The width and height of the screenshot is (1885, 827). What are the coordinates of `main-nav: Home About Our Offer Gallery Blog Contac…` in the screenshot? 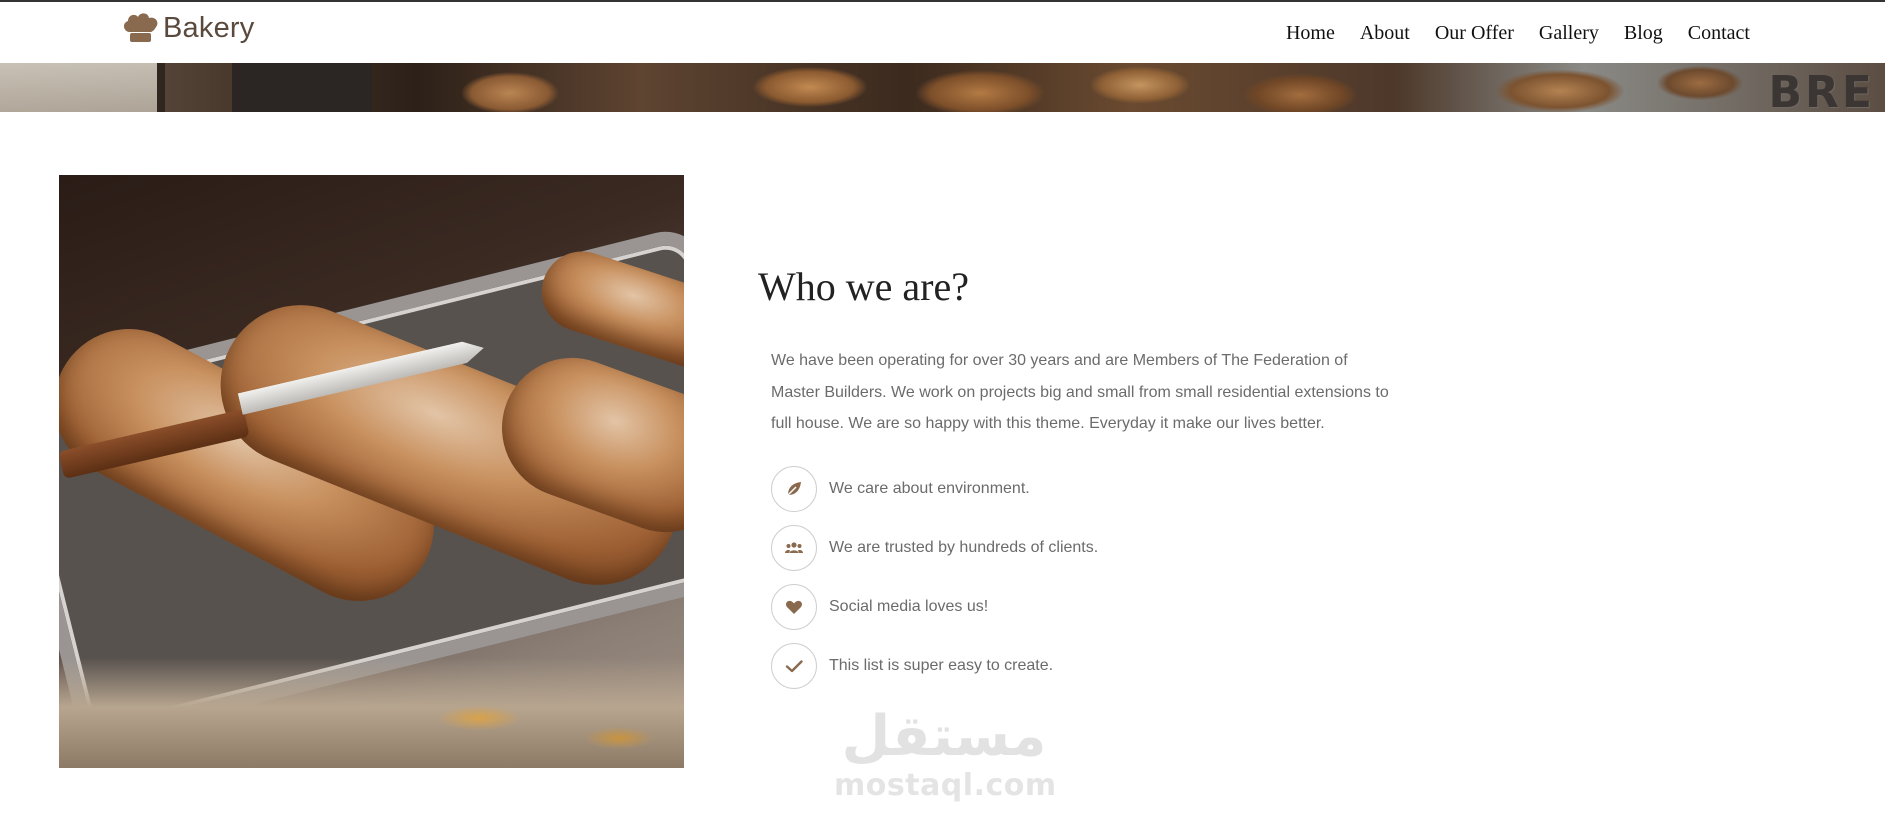 It's located at (1518, 33).